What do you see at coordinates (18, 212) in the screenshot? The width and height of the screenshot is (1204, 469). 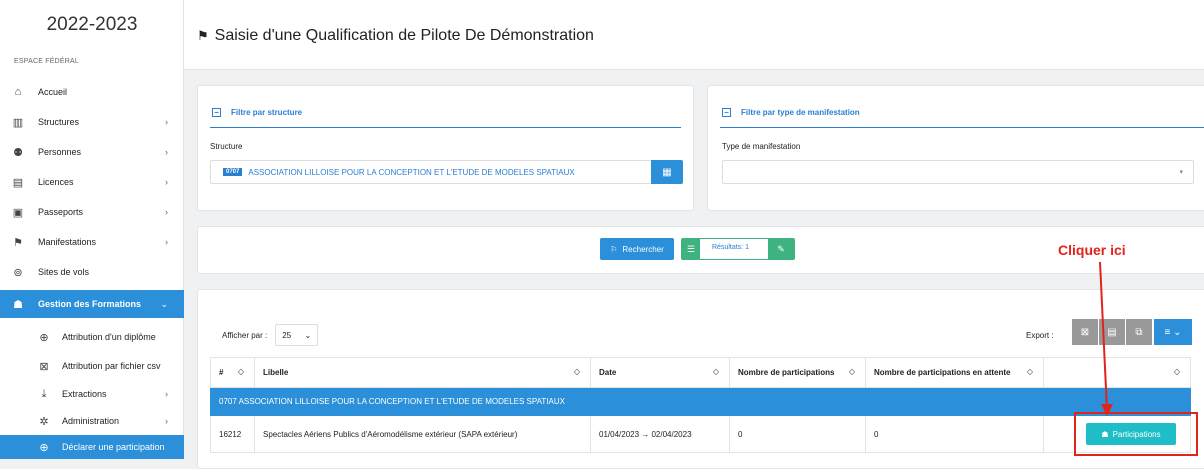 I see `passport-icon: ▣` at bounding box center [18, 212].